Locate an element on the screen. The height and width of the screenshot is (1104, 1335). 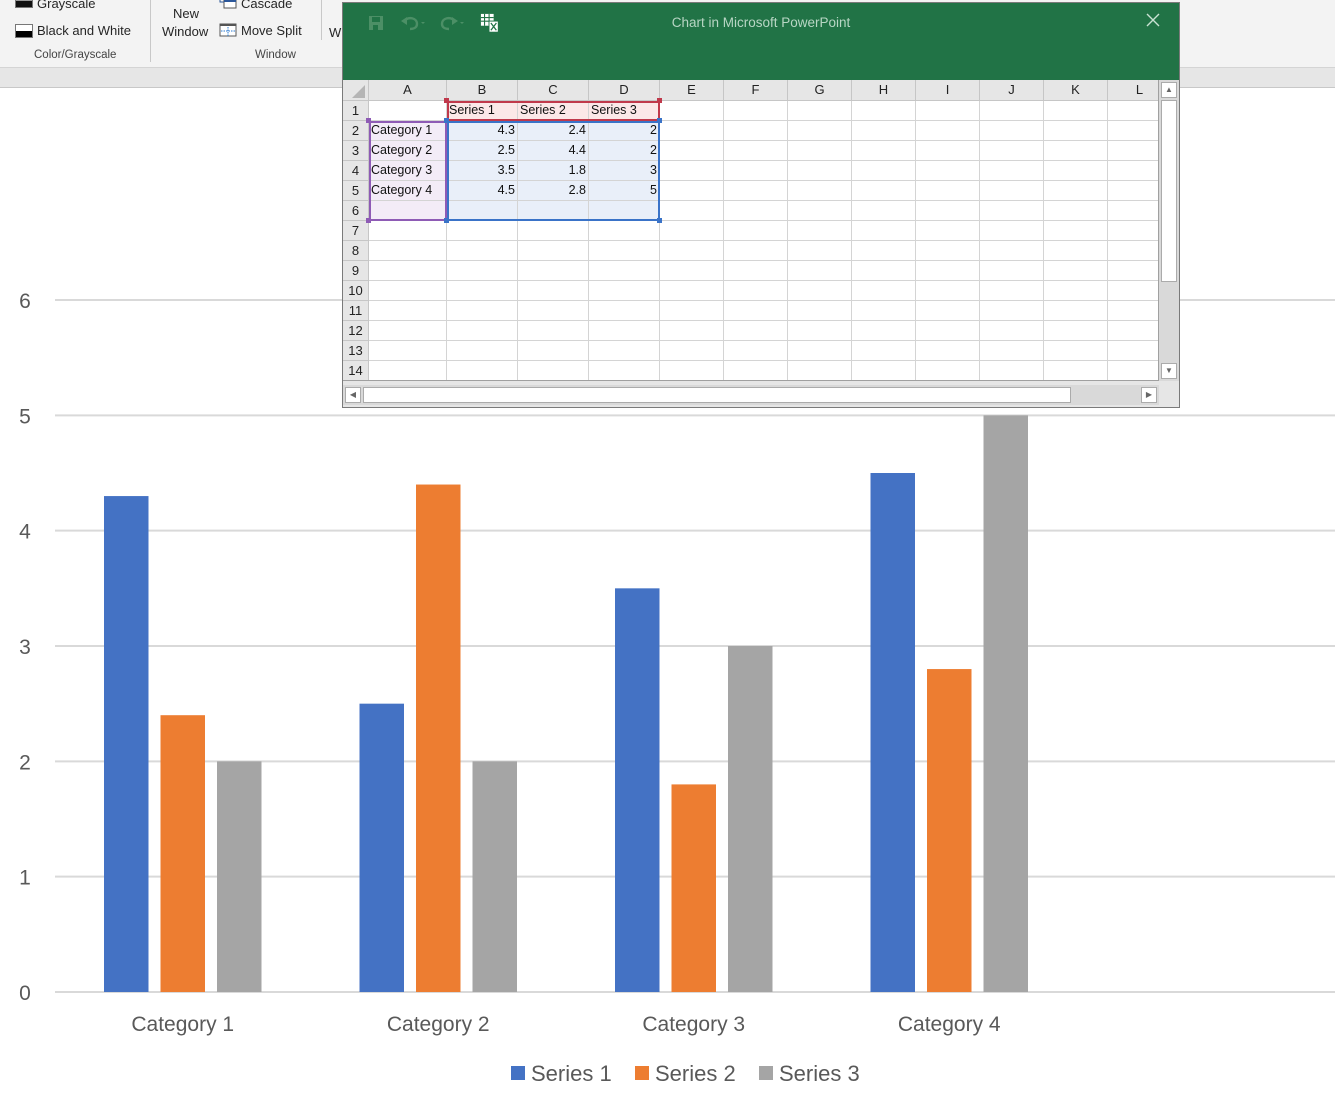
row-header-5: 5 is located at coordinates (356, 191).